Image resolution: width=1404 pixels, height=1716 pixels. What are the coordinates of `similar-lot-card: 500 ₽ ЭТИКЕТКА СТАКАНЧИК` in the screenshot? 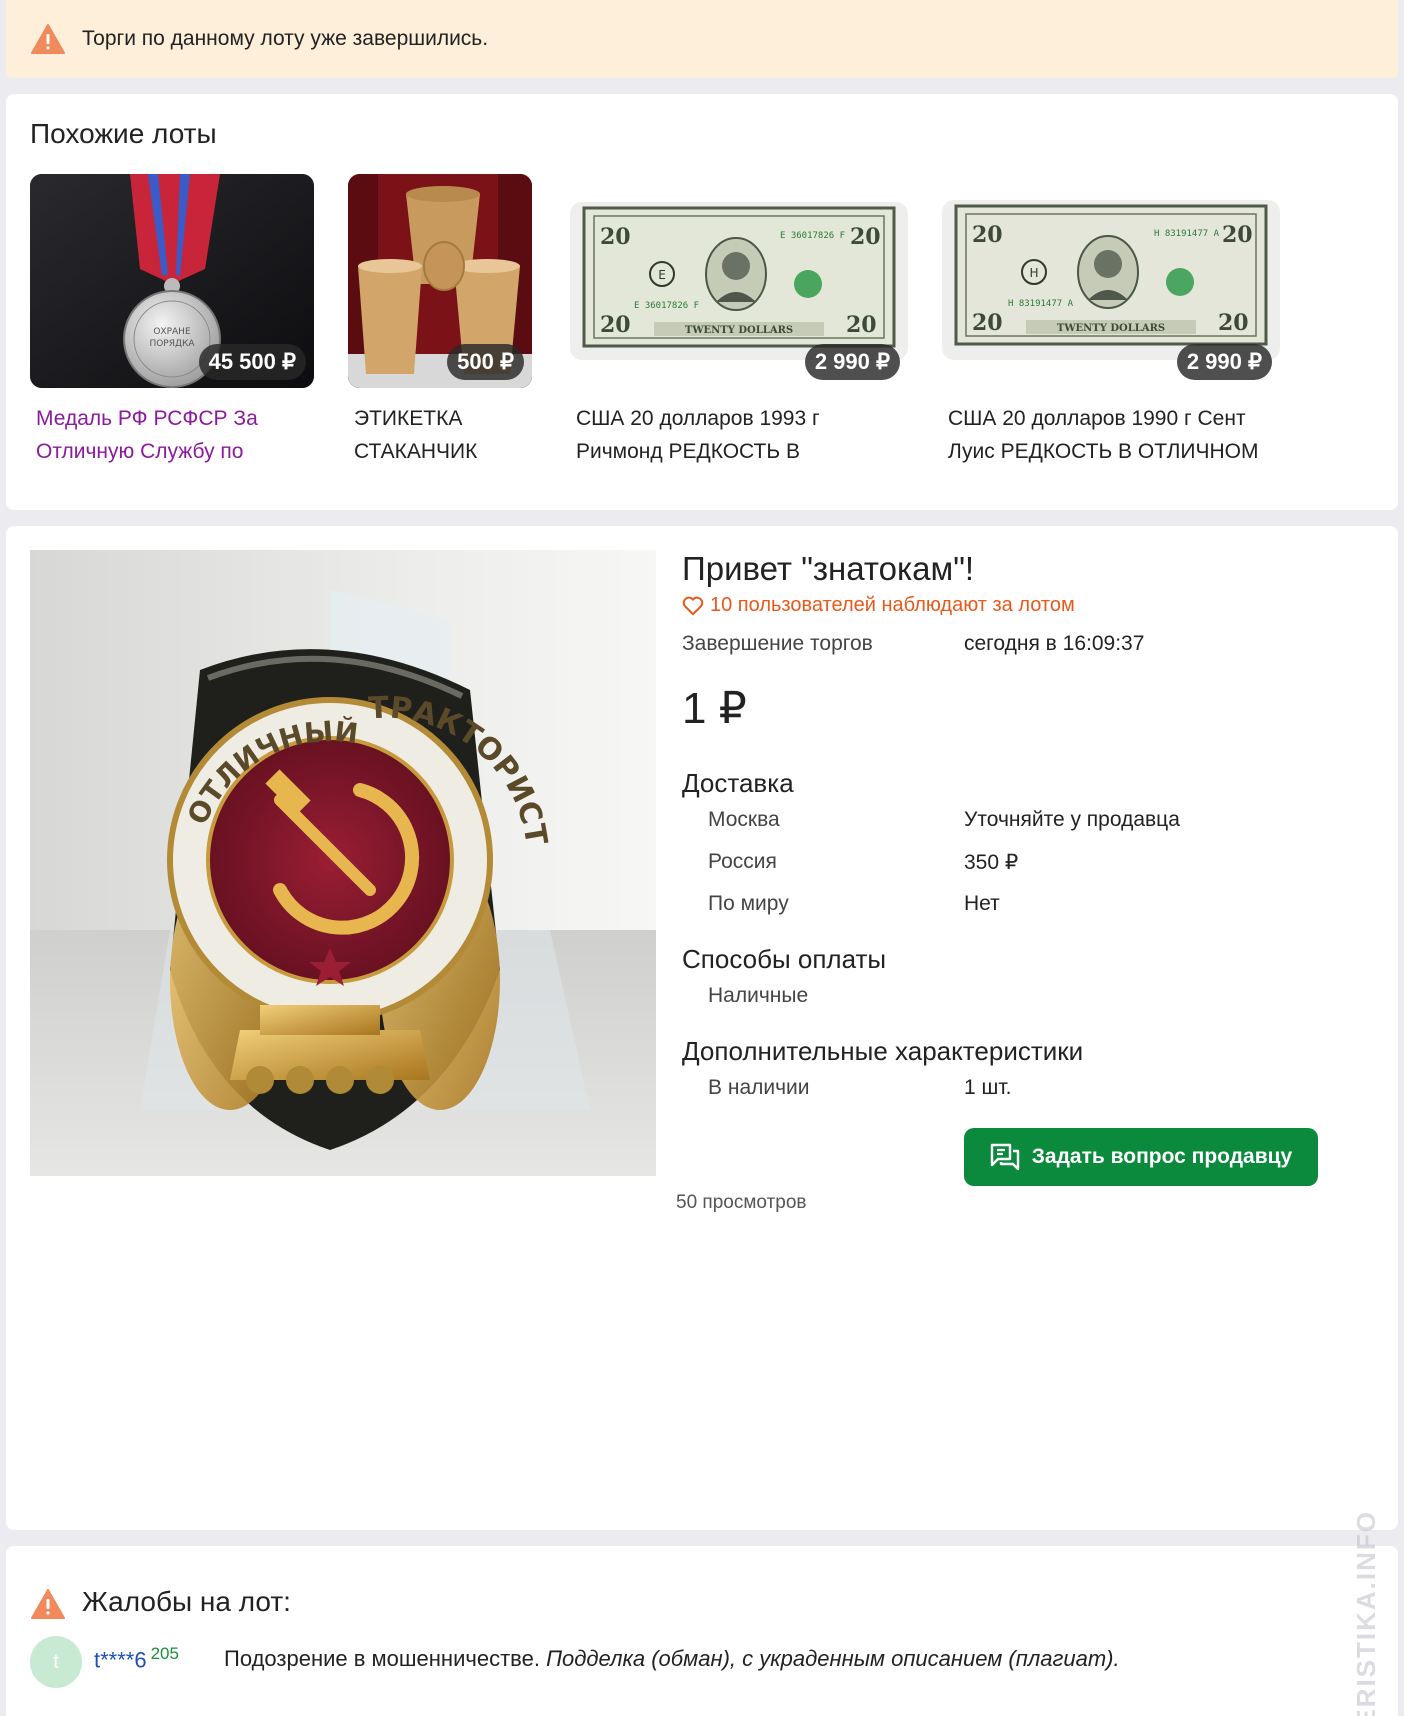 It's located at (440, 321).